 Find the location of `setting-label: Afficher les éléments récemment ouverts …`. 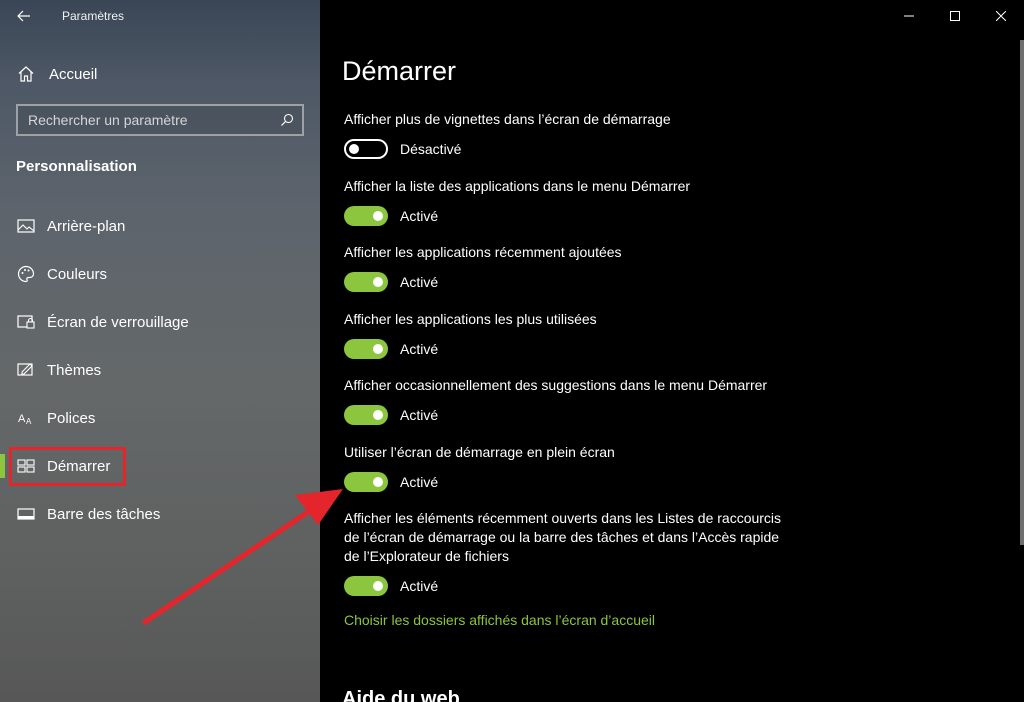

setting-label: Afficher les éléments récemment ouverts … is located at coordinates (563, 537).